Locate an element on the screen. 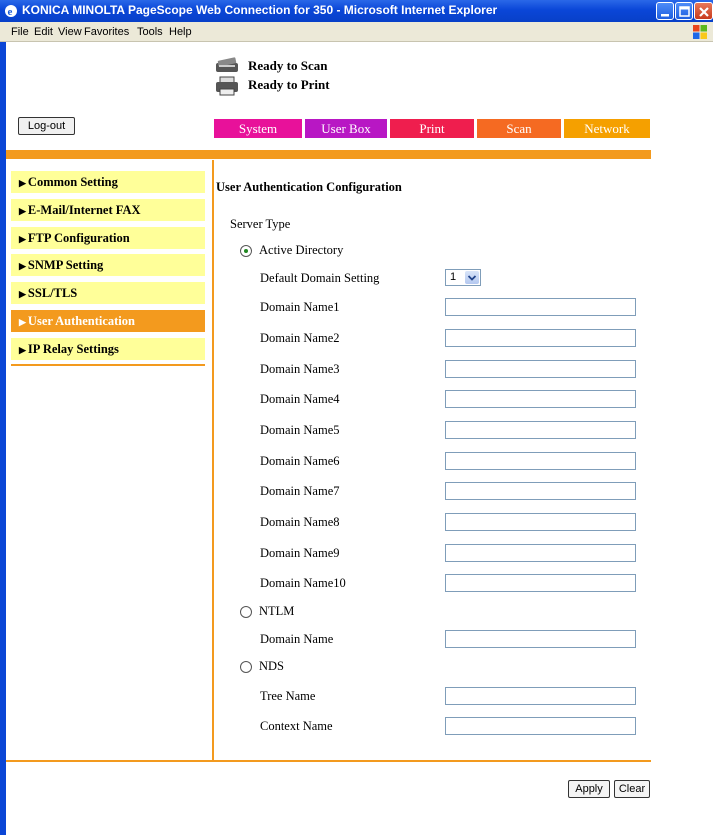  maximize-button is located at coordinates (684, 11).